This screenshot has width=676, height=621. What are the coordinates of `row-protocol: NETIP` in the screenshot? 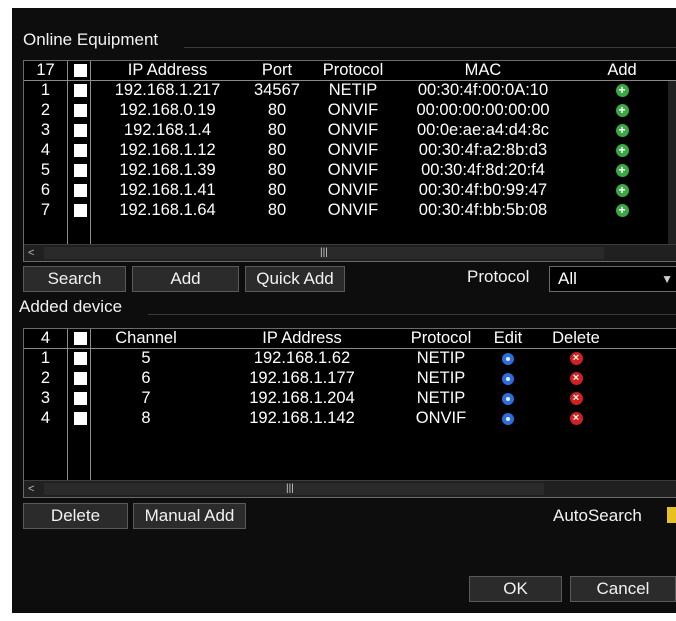 It's located at (441, 358).